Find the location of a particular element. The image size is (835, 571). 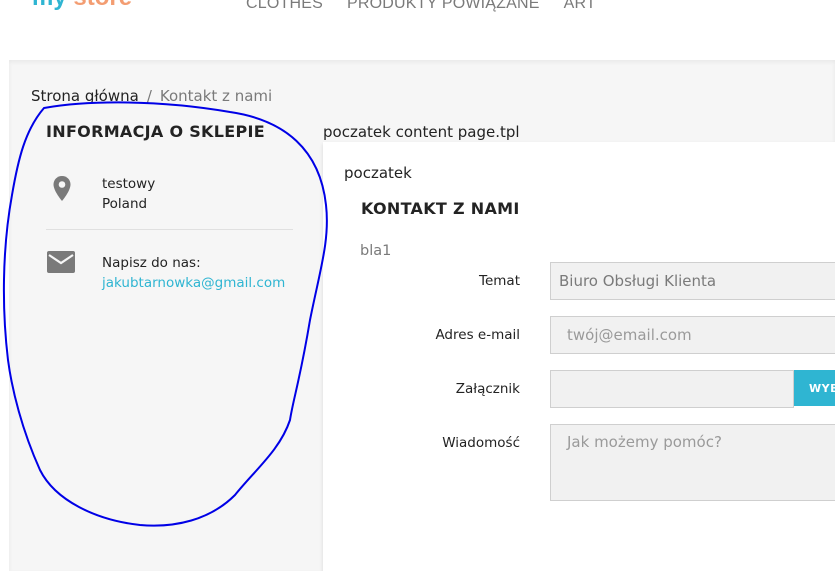

main-nav: CLOTHES PRODUKTY POWIĄZANE ART is located at coordinates (421, 7).